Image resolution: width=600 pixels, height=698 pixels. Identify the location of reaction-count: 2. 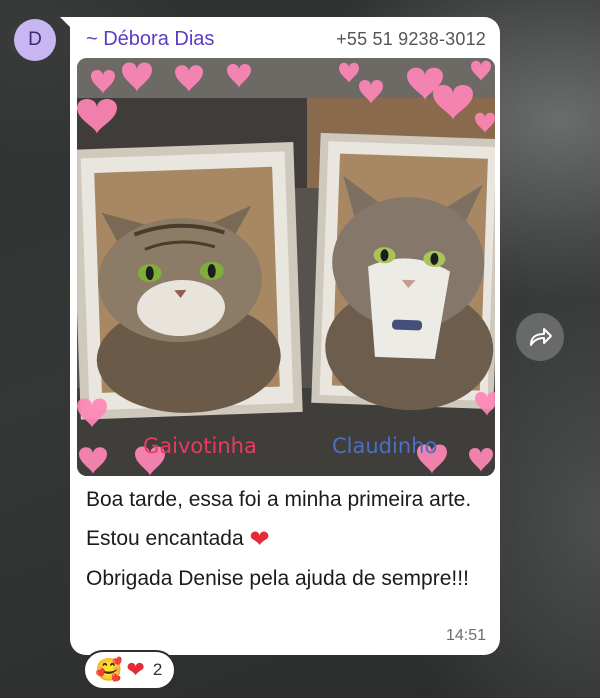
(157, 669).